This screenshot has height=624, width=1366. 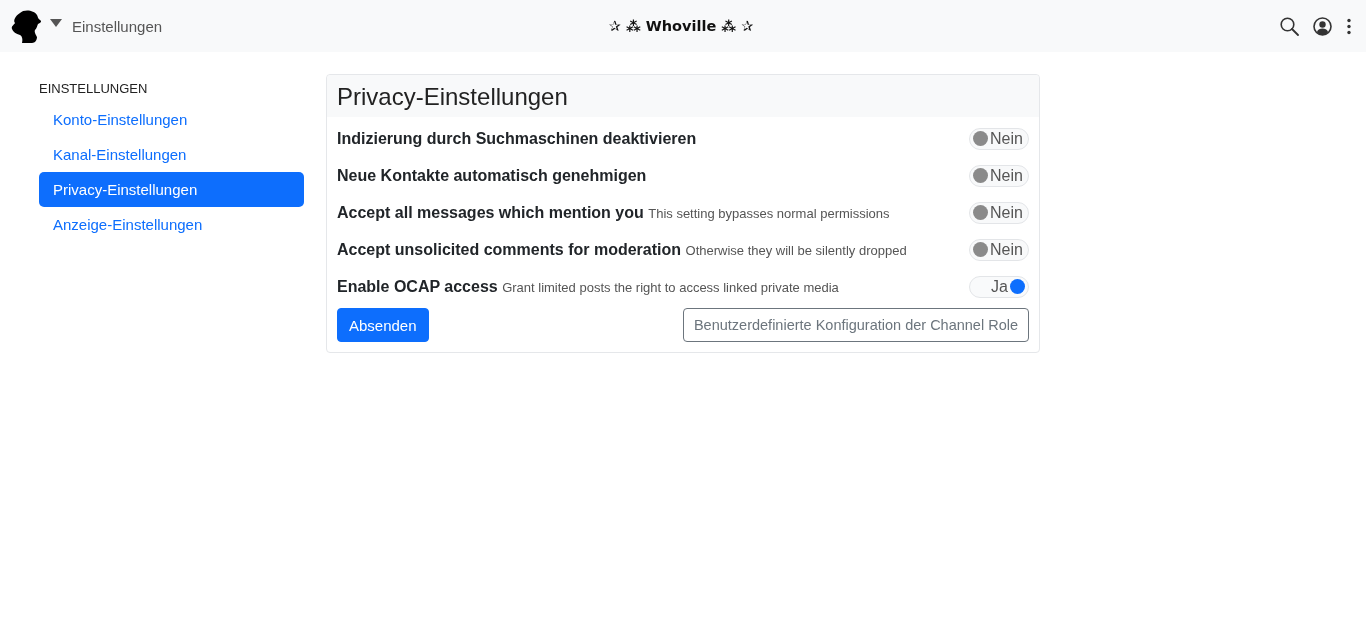 What do you see at coordinates (999, 286) in the screenshot?
I see `toggle-switch: Ja` at bounding box center [999, 286].